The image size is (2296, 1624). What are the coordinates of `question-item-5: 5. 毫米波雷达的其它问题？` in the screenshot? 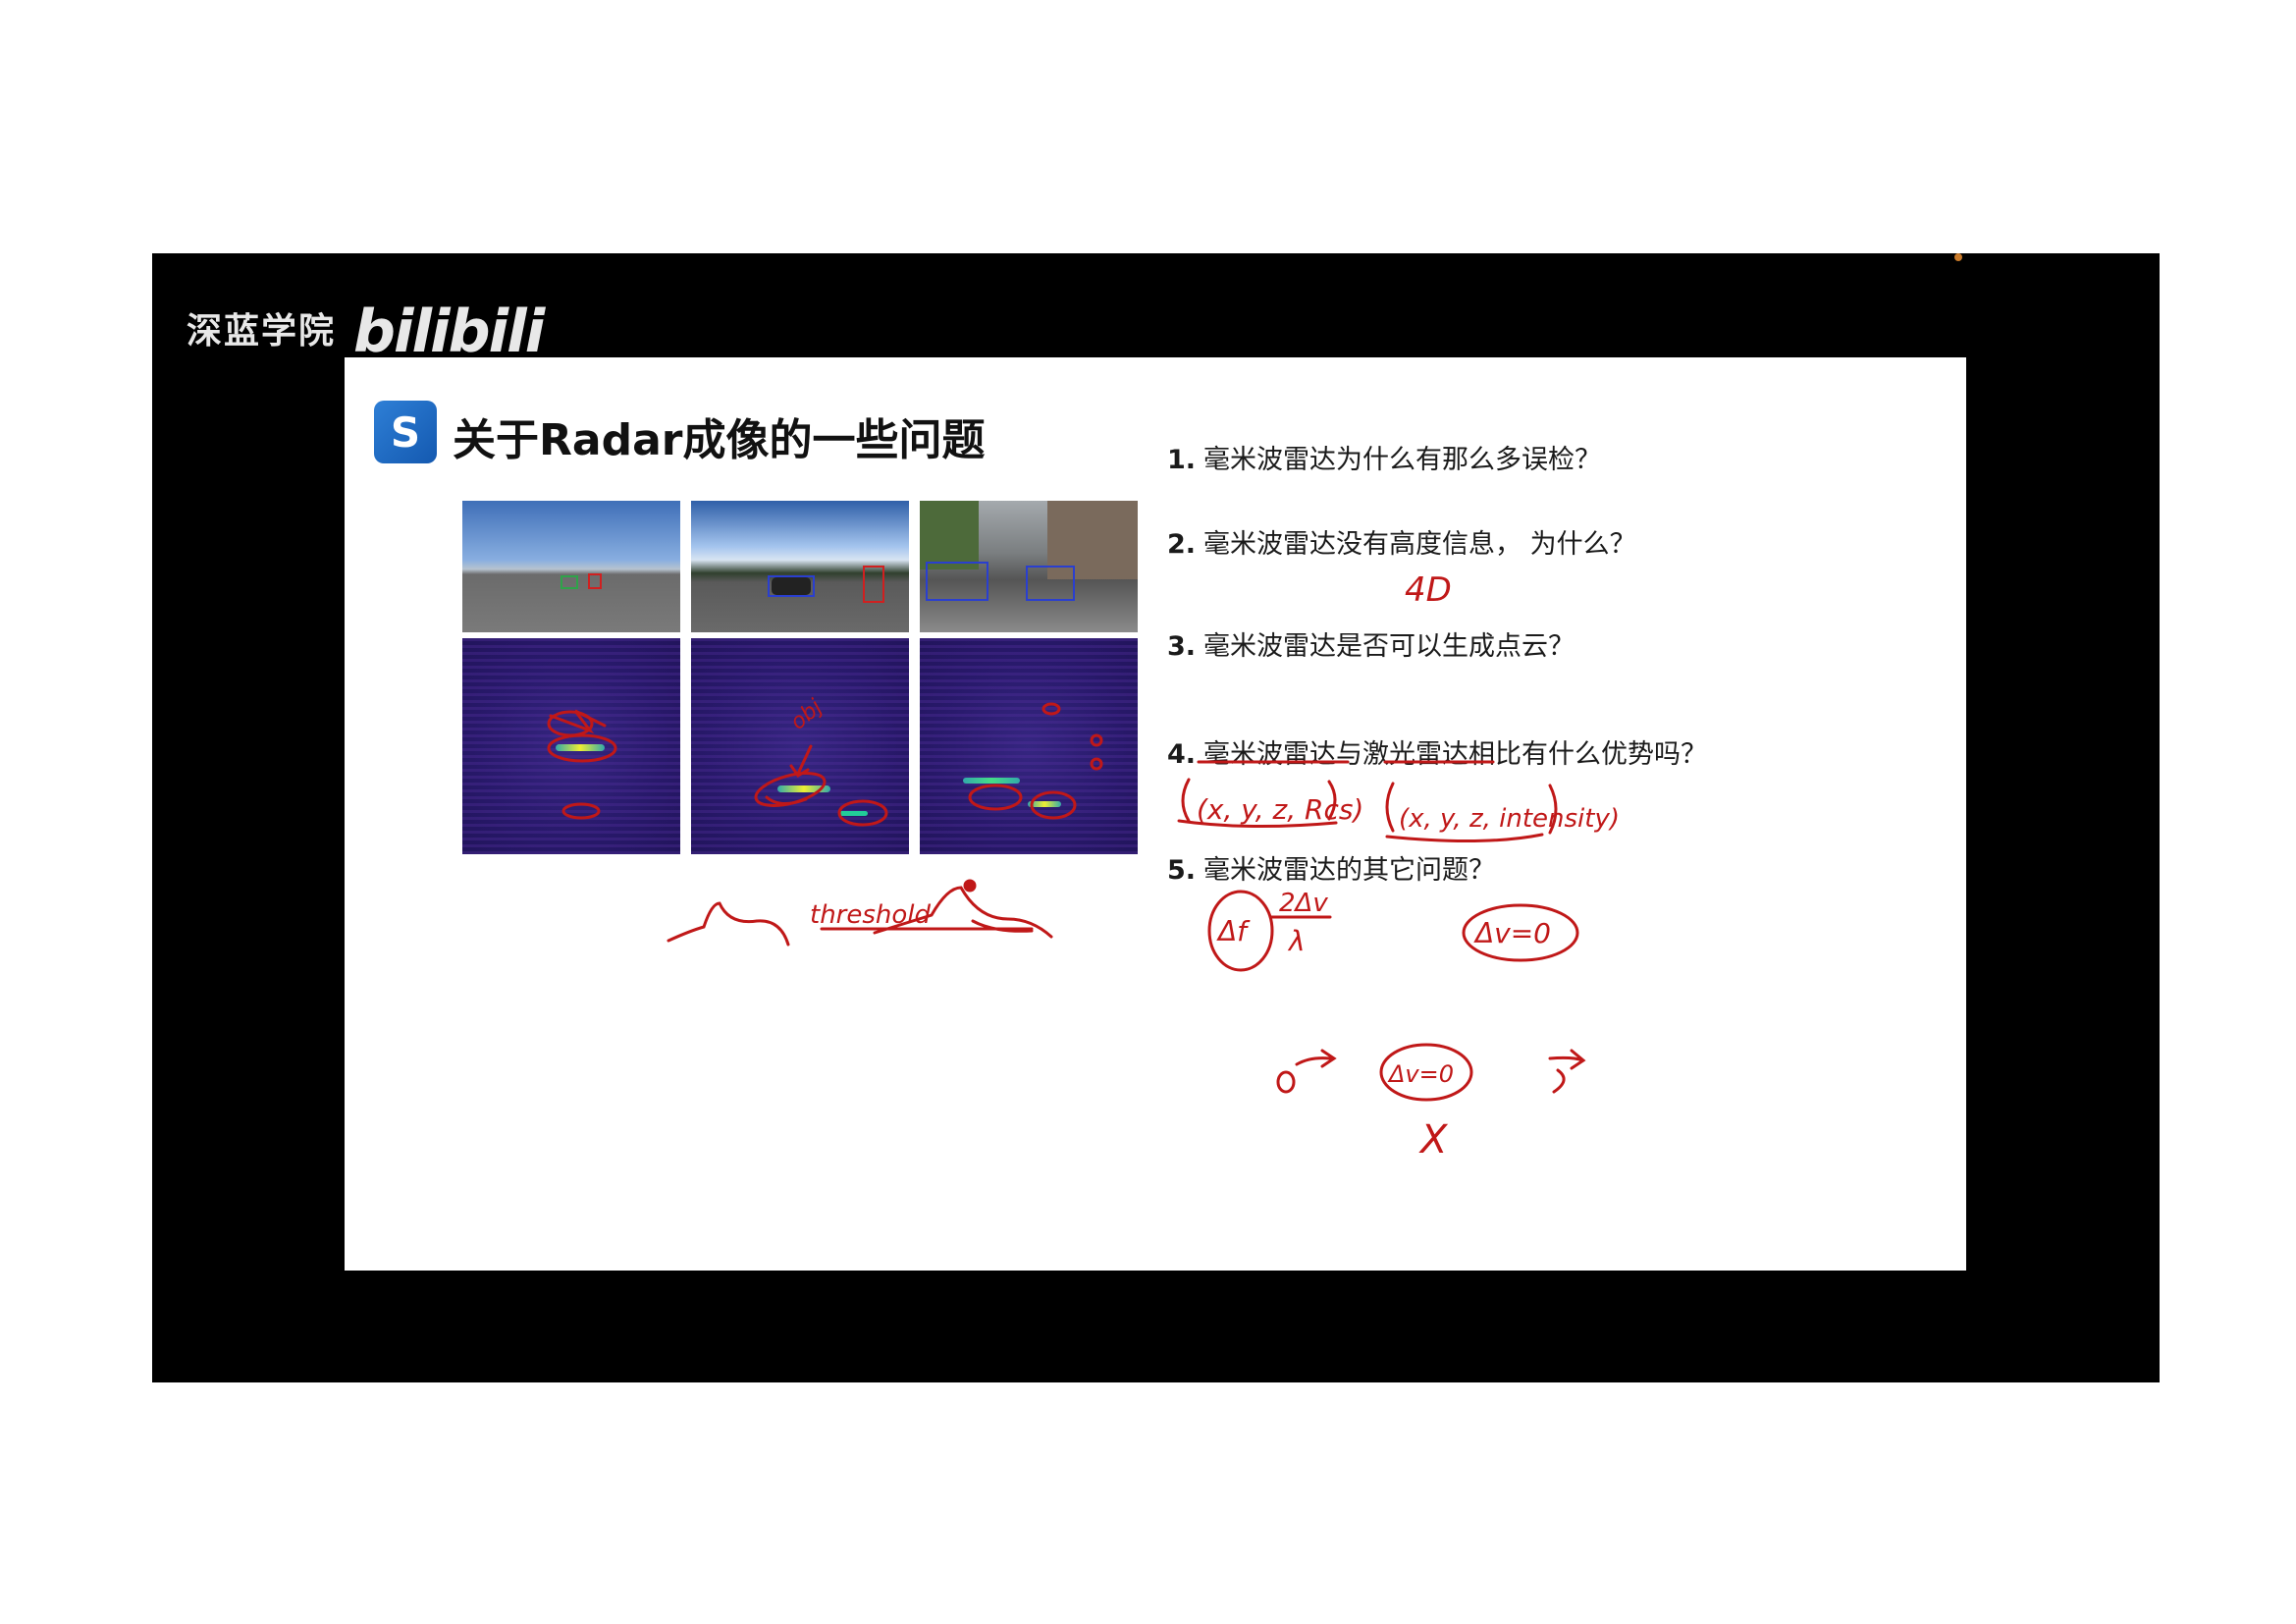 It's located at (1332, 870).